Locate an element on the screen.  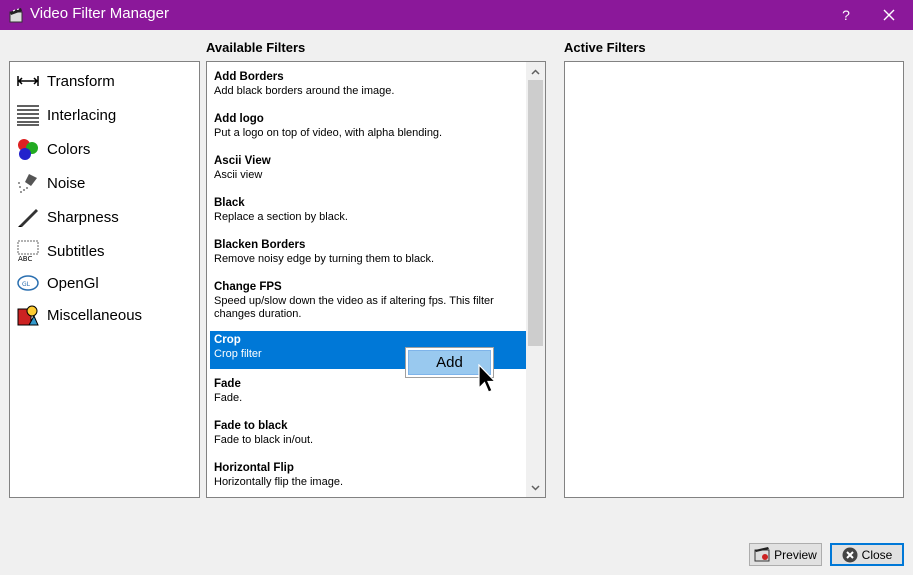
filter-name: Black is located at coordinates (229, 203).